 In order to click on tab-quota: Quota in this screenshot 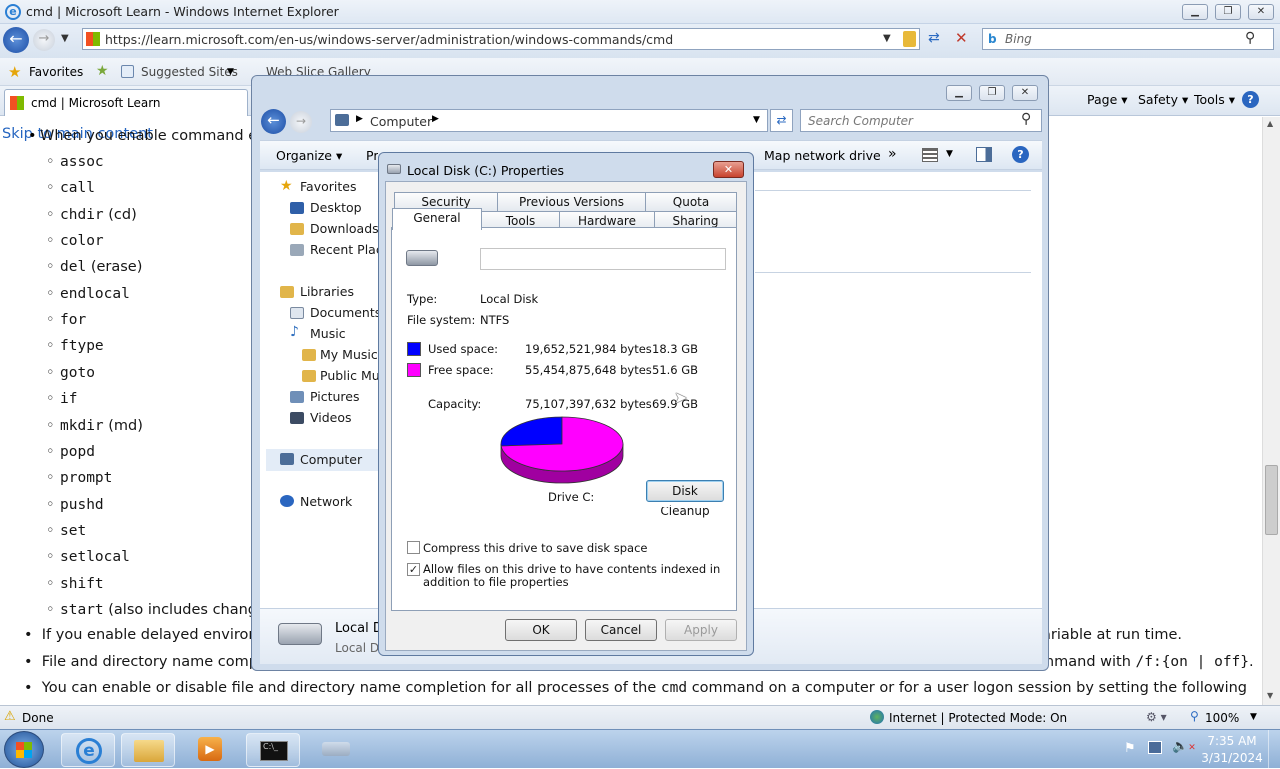, I will do `click(691, 201)`.